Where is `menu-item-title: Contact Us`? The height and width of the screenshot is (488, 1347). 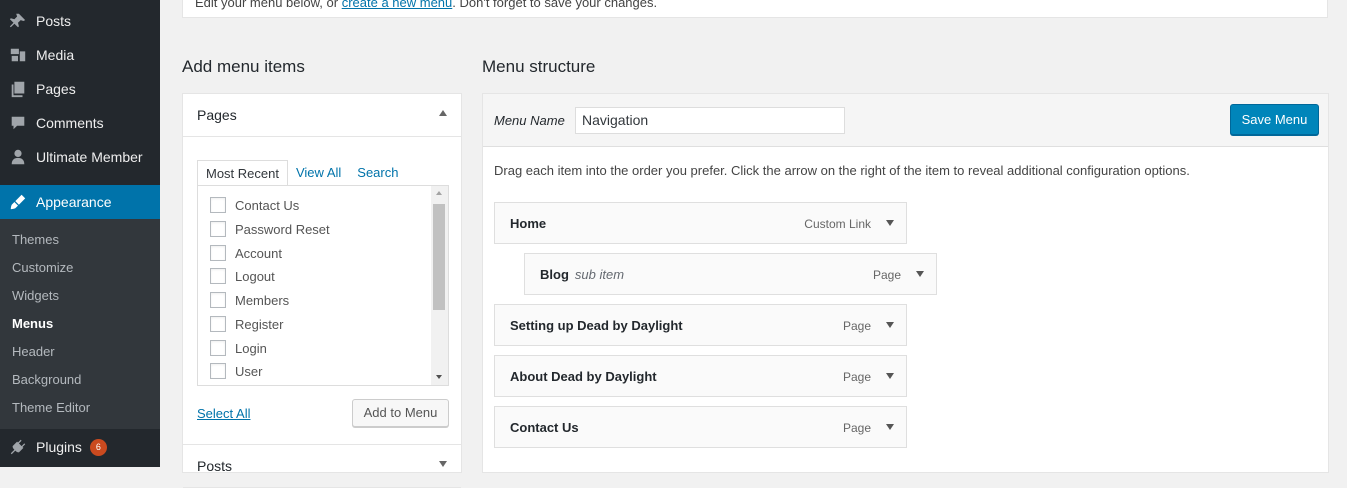
menu-item-title: Contact Us is located at coordinates (544, 427).